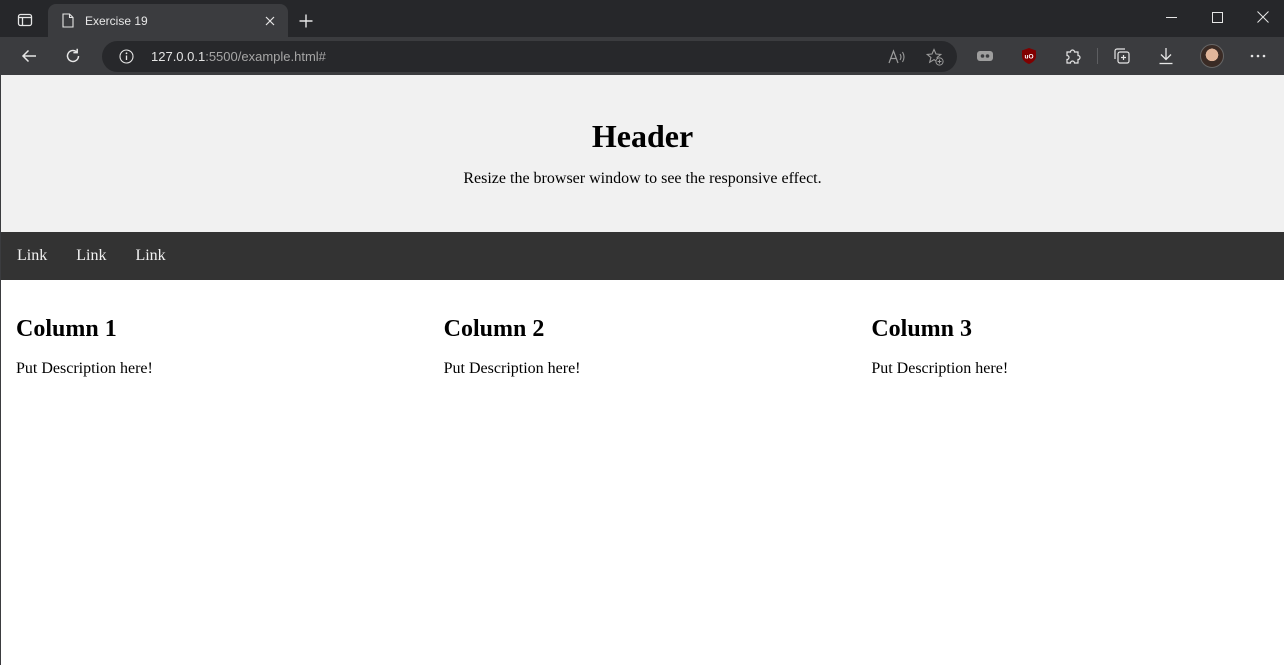 The image size is (1284, 665). Describe the element at coordinates (1262, 17) in the screenshot. I see `window-close-icon` at that location.